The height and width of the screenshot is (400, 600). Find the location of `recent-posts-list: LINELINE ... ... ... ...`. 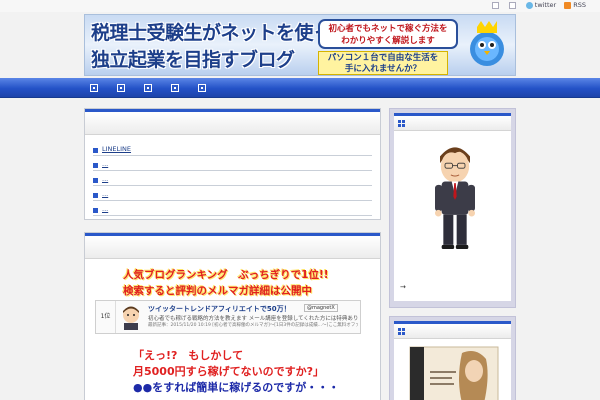

recent-posts-list: LINELINE ... ... ... ... is located at coordinates (232, 175).